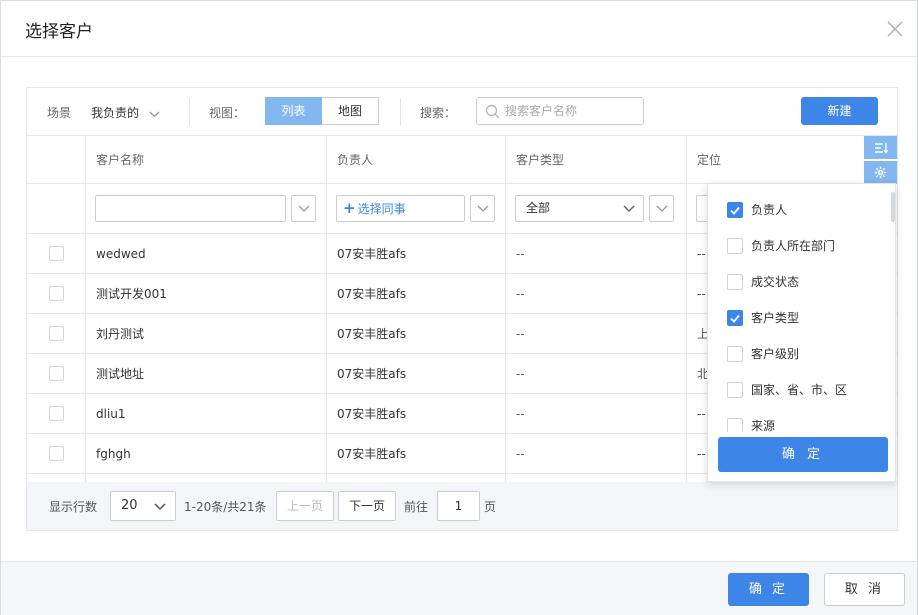  I want to click on divider, so click(189, 112).